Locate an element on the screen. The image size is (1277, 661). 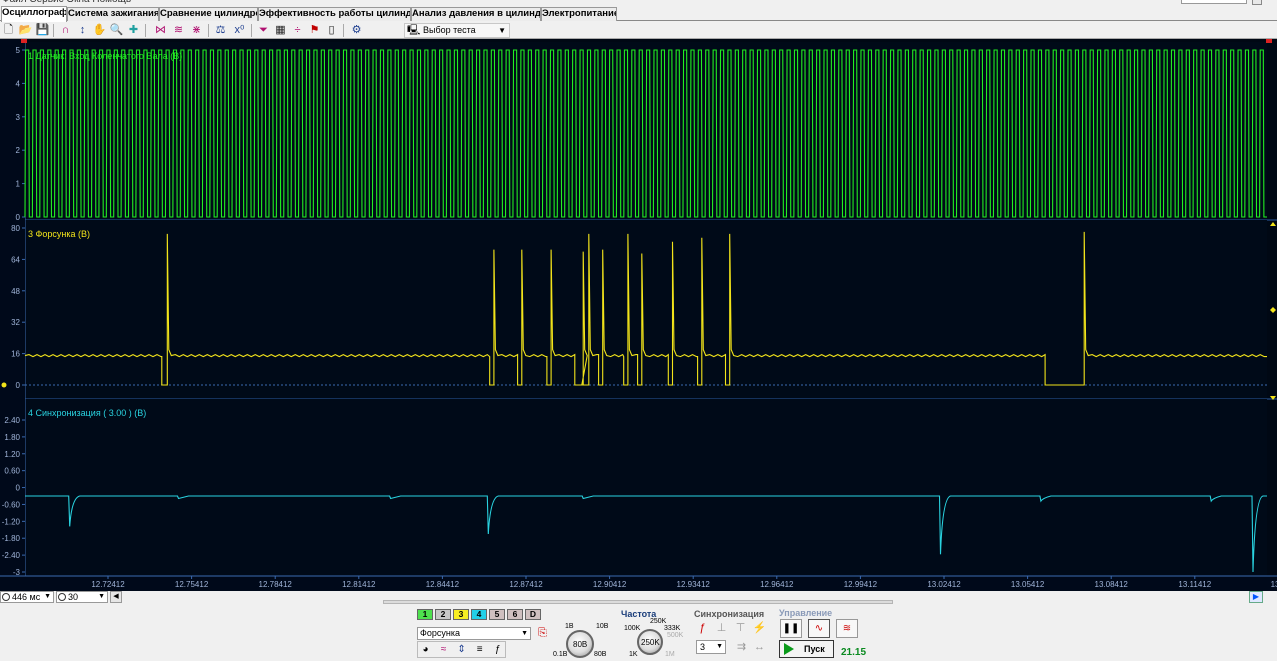
channel-label-ch3: 3 Форсунка (В) is located at coordinates (59, 234).